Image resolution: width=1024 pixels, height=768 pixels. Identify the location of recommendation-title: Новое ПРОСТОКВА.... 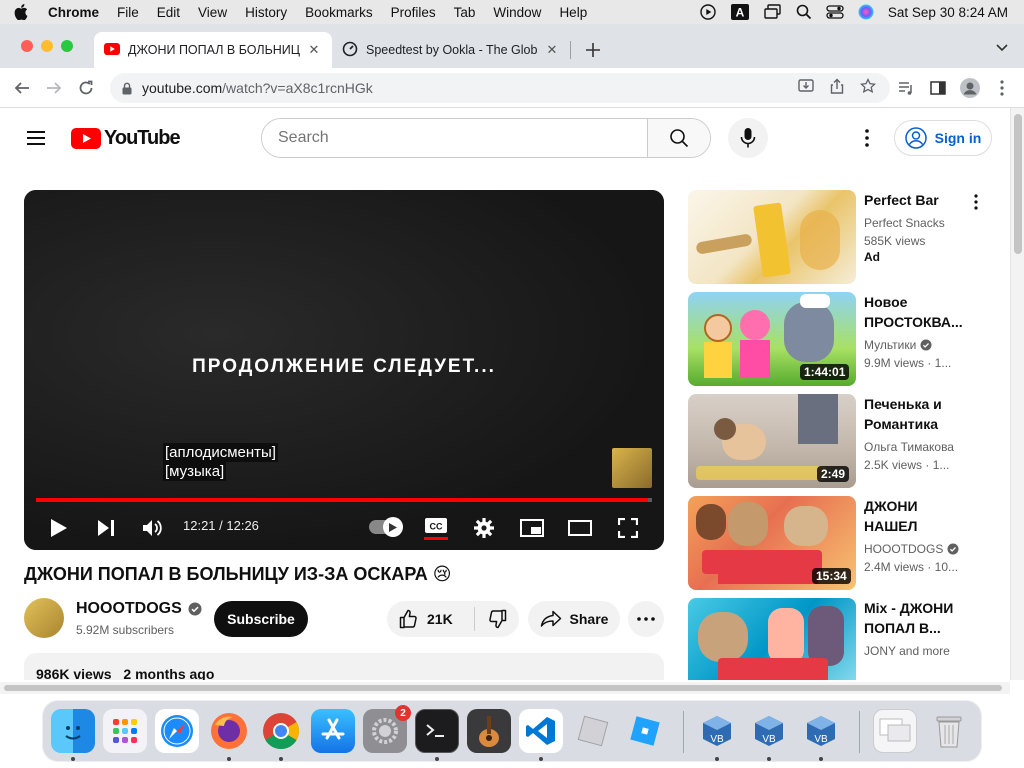
(916, 312).